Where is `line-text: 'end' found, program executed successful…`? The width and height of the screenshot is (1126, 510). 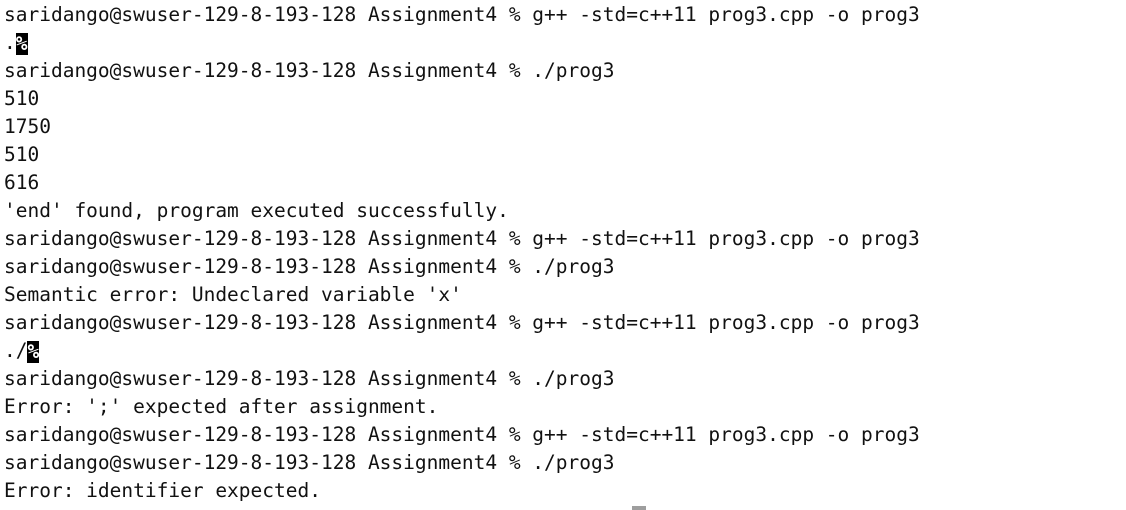
line-text: 'end' found, program executed successful… is located at coordinates (256, 210).